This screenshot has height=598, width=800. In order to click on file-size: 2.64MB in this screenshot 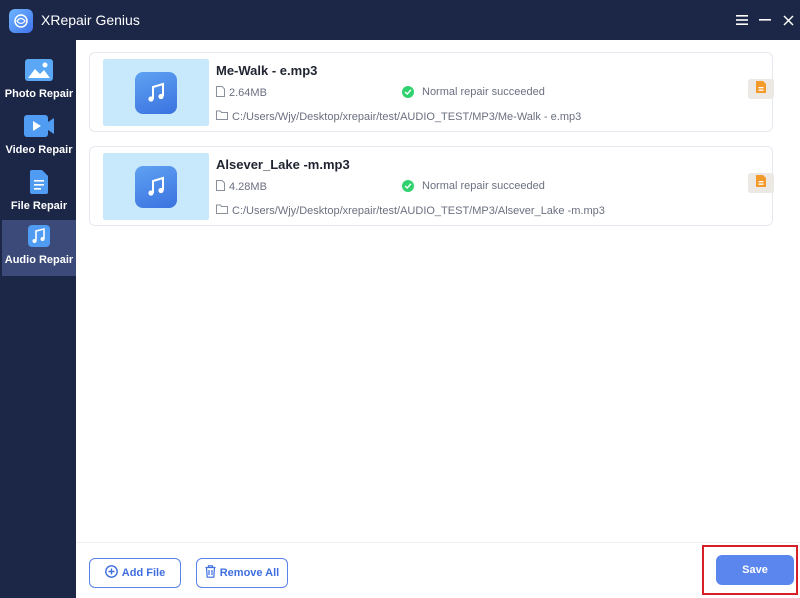, I will do `click(241, 93)`.